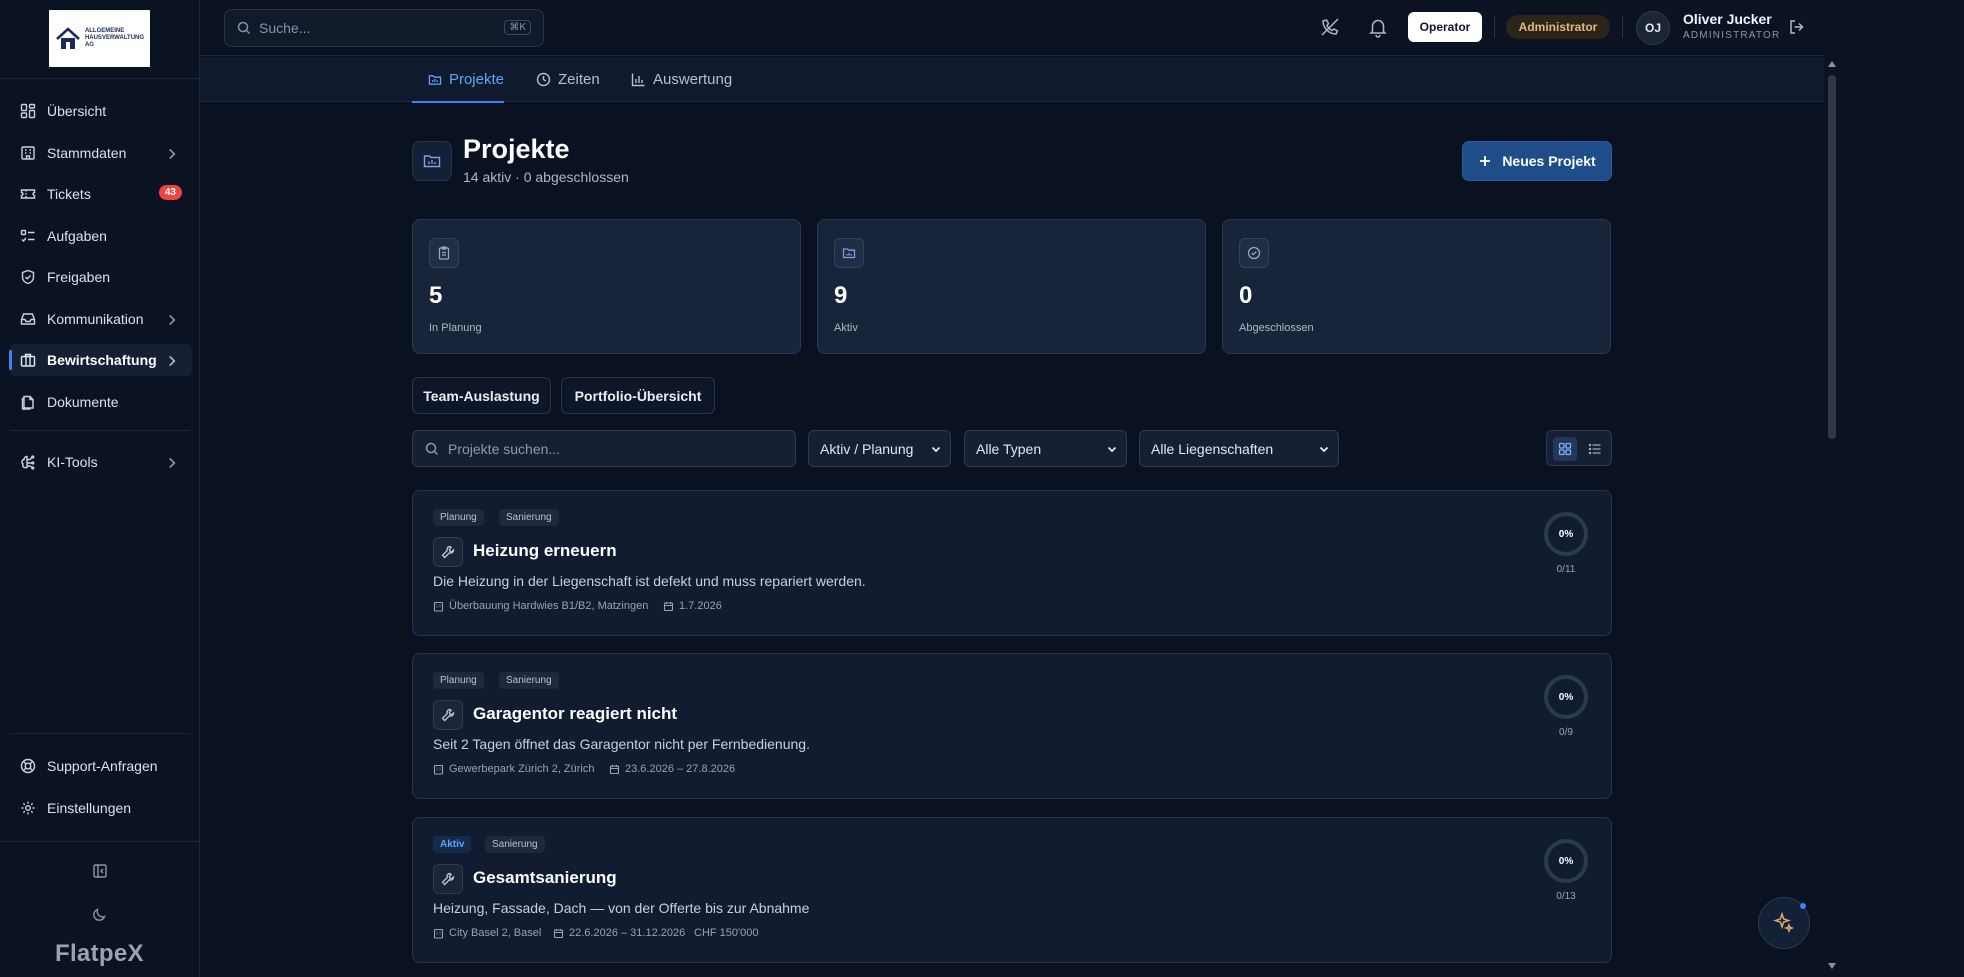 This screenshot has width=1964, height=977. I want to click on notification-dot, so click(1803, 906).